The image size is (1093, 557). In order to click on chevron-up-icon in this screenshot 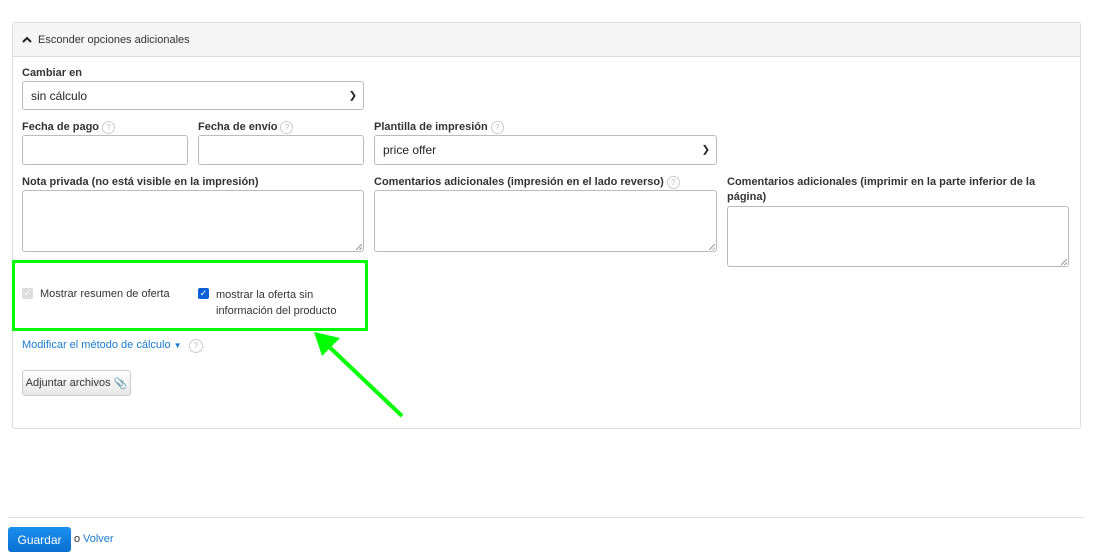, I will do `click(27, 39)`.